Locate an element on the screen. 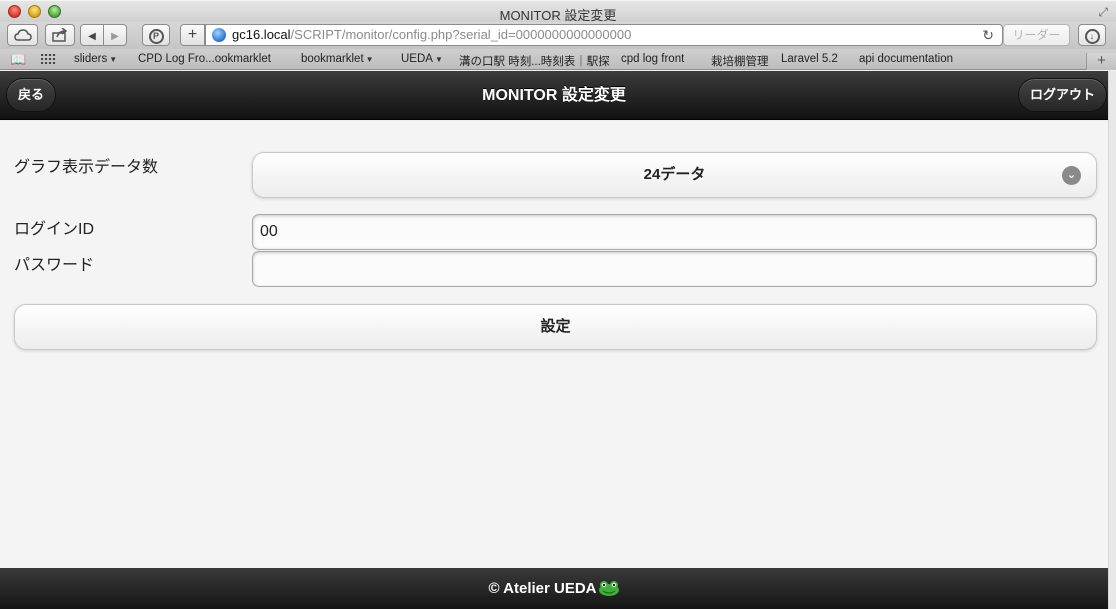 This screenshot has width=1116, height=609. reader-button: リーダー is located at coordinates (1036, 35).